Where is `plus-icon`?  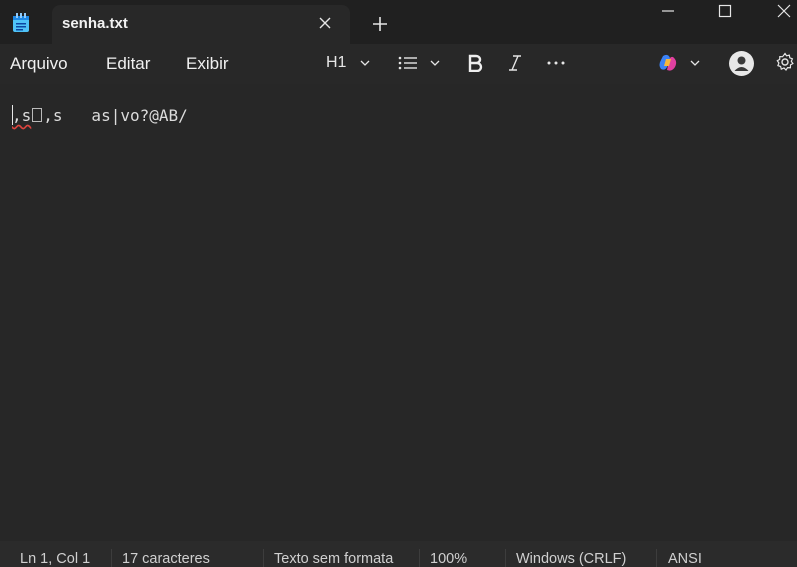
plus-icon is located at coordinates (380, 24).